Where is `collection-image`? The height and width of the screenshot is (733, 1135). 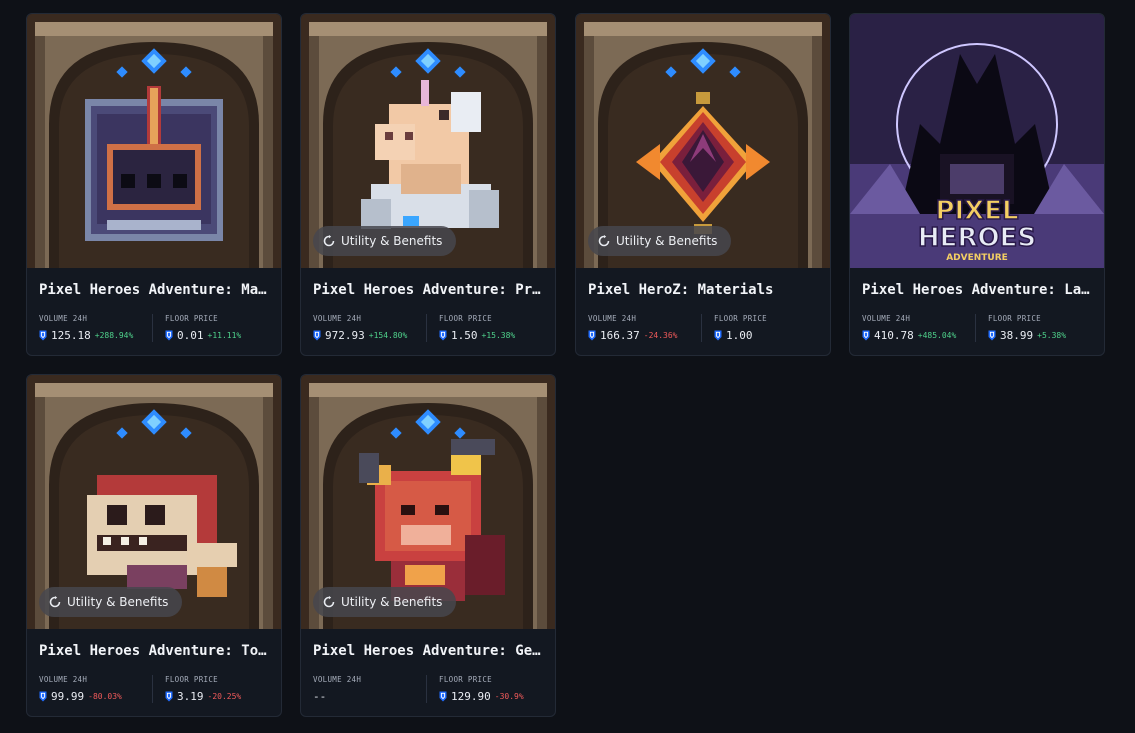
collection-image is located at coordinates (154, 141).